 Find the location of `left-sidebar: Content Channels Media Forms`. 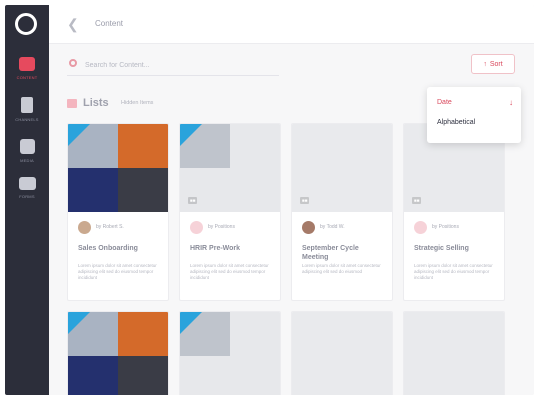

left-sidebar: Content Channels Media Forms is located at coordinates (27, 200).